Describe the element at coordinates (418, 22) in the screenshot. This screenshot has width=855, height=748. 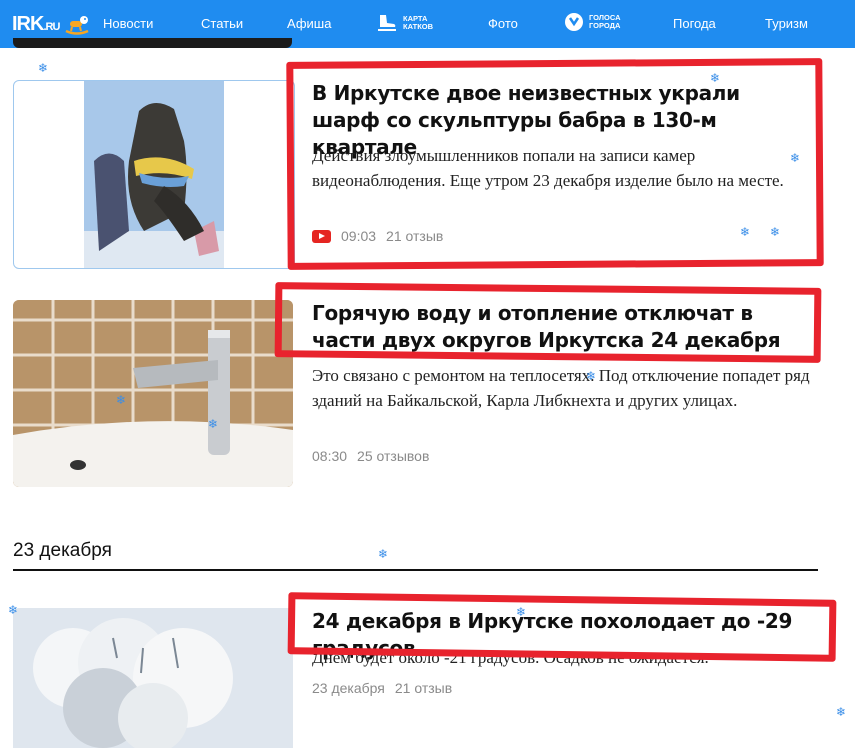
I see `nav-skating-map-label: КАРТА КАТКОВ` at that location.